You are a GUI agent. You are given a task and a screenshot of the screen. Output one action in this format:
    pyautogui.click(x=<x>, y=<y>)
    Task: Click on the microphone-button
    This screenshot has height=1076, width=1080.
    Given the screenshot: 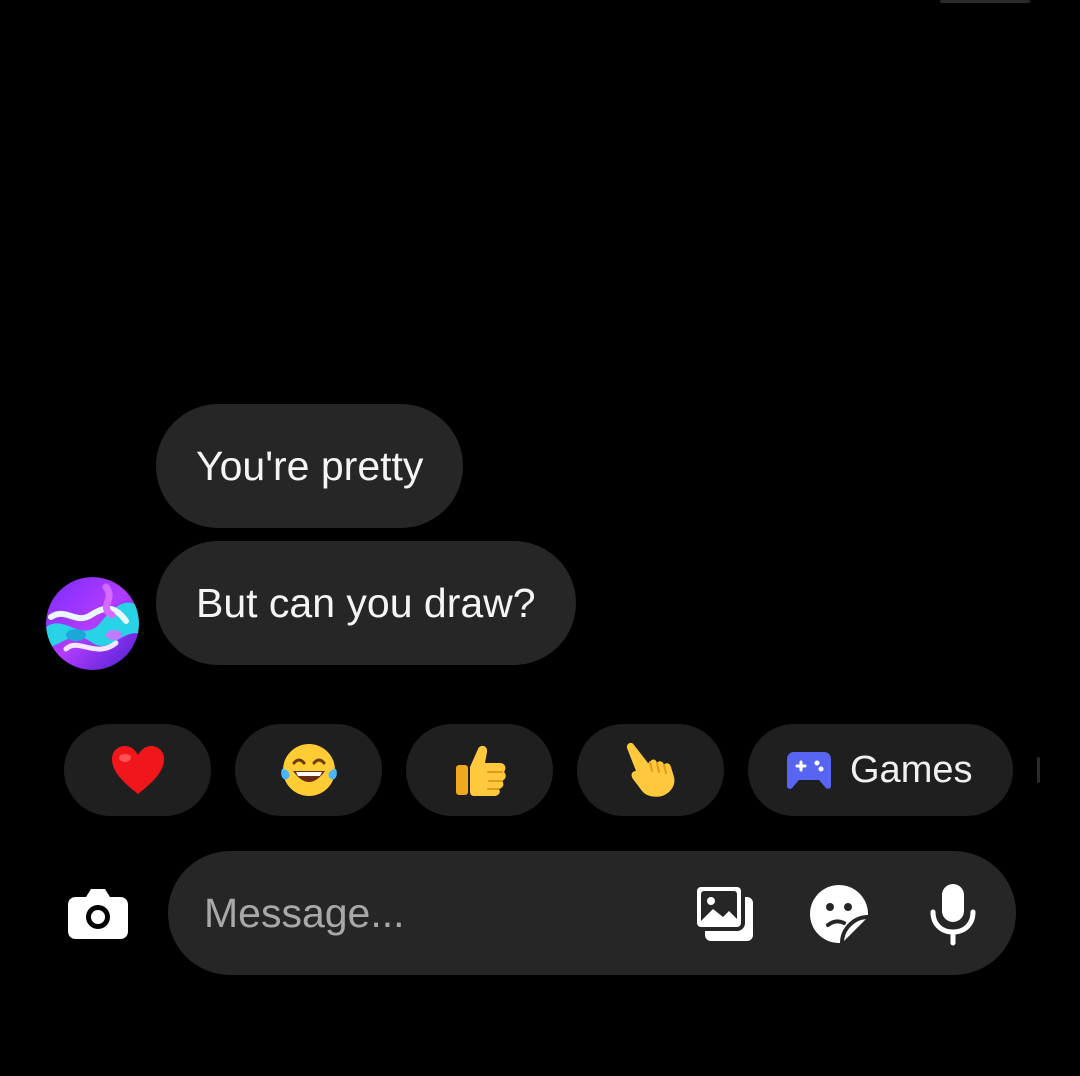 What is the action you would take?
    pyautogui.click(x=953, y=914)
    